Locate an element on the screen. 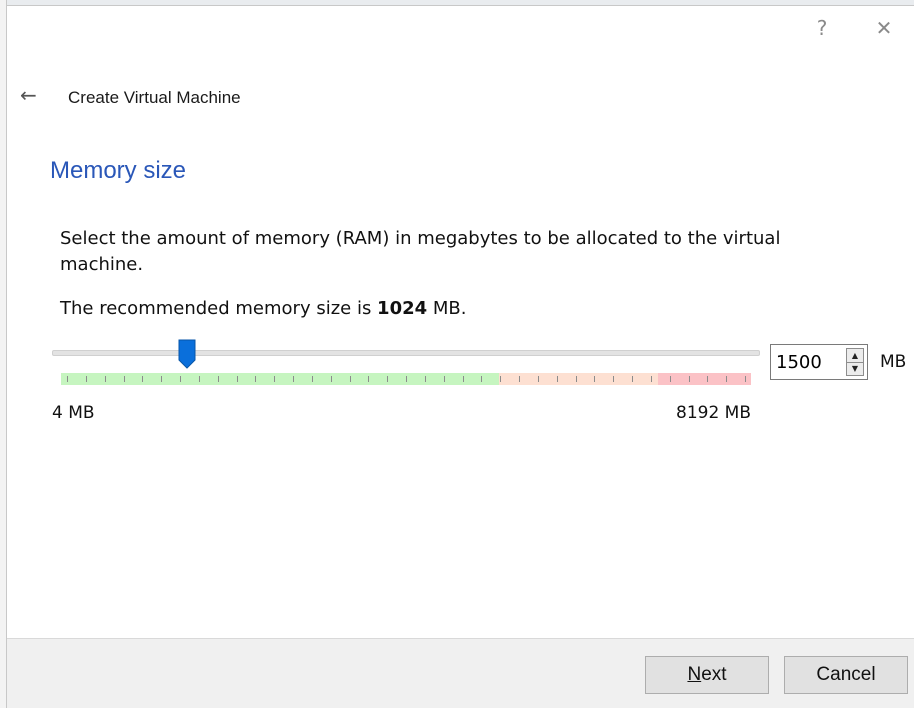 The image size is (914, 708). next-button: Next is located at coordinates (707, 675).